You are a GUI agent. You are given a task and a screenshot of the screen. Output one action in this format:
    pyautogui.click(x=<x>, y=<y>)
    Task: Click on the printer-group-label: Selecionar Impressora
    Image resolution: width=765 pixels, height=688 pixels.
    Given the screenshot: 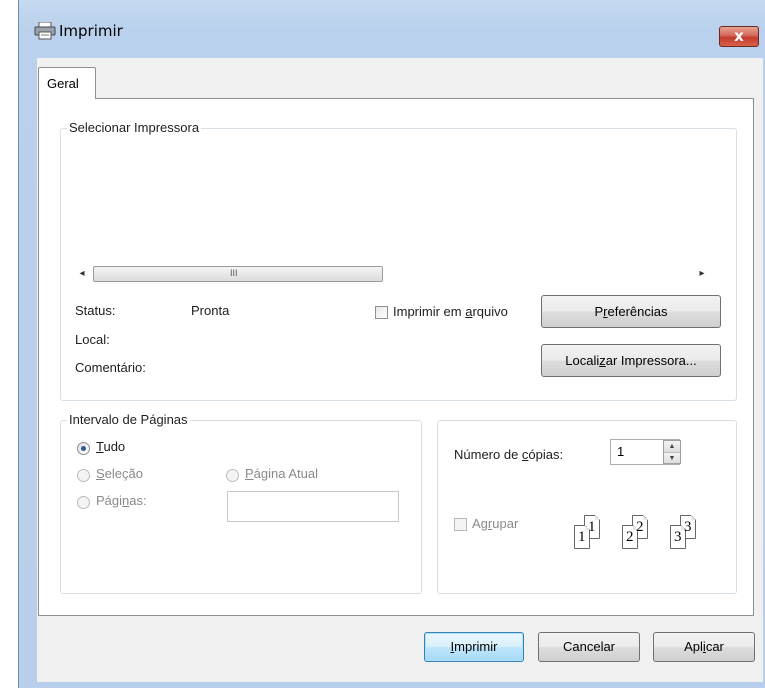 What is the action you would take?
    pyautogui.click(x=134, y=127)
    